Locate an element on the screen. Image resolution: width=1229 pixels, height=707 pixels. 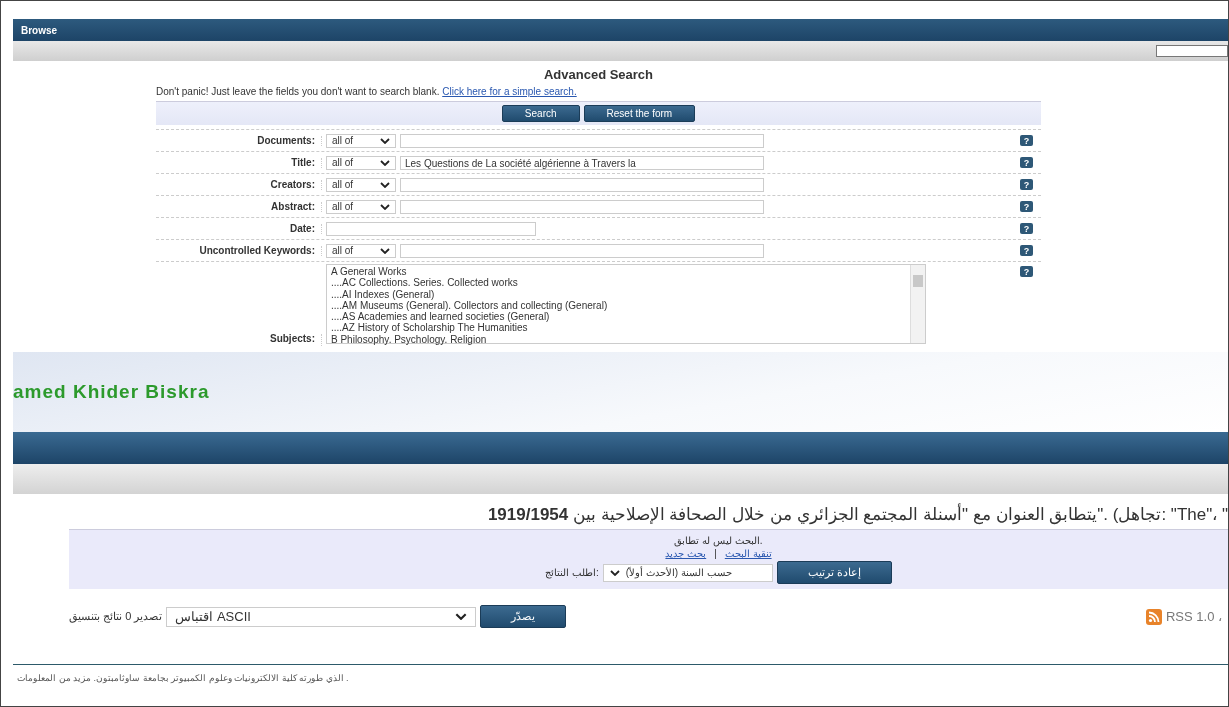
new-search-link: بحث جديد is located at coordinates (686, 553).